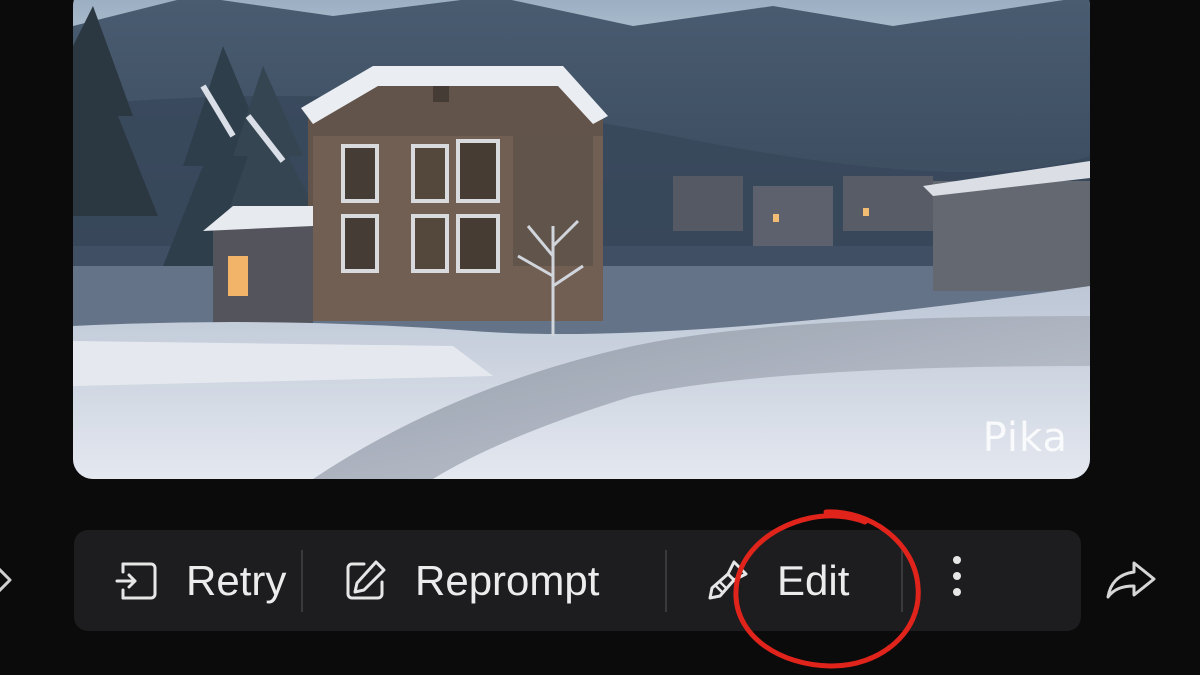 The width and height of the screenshot is (1200, 675). What do you see at coordinates (957, 581) in the screenshot?
I see `more-vertical-icon` at bounding box center [957, 581].